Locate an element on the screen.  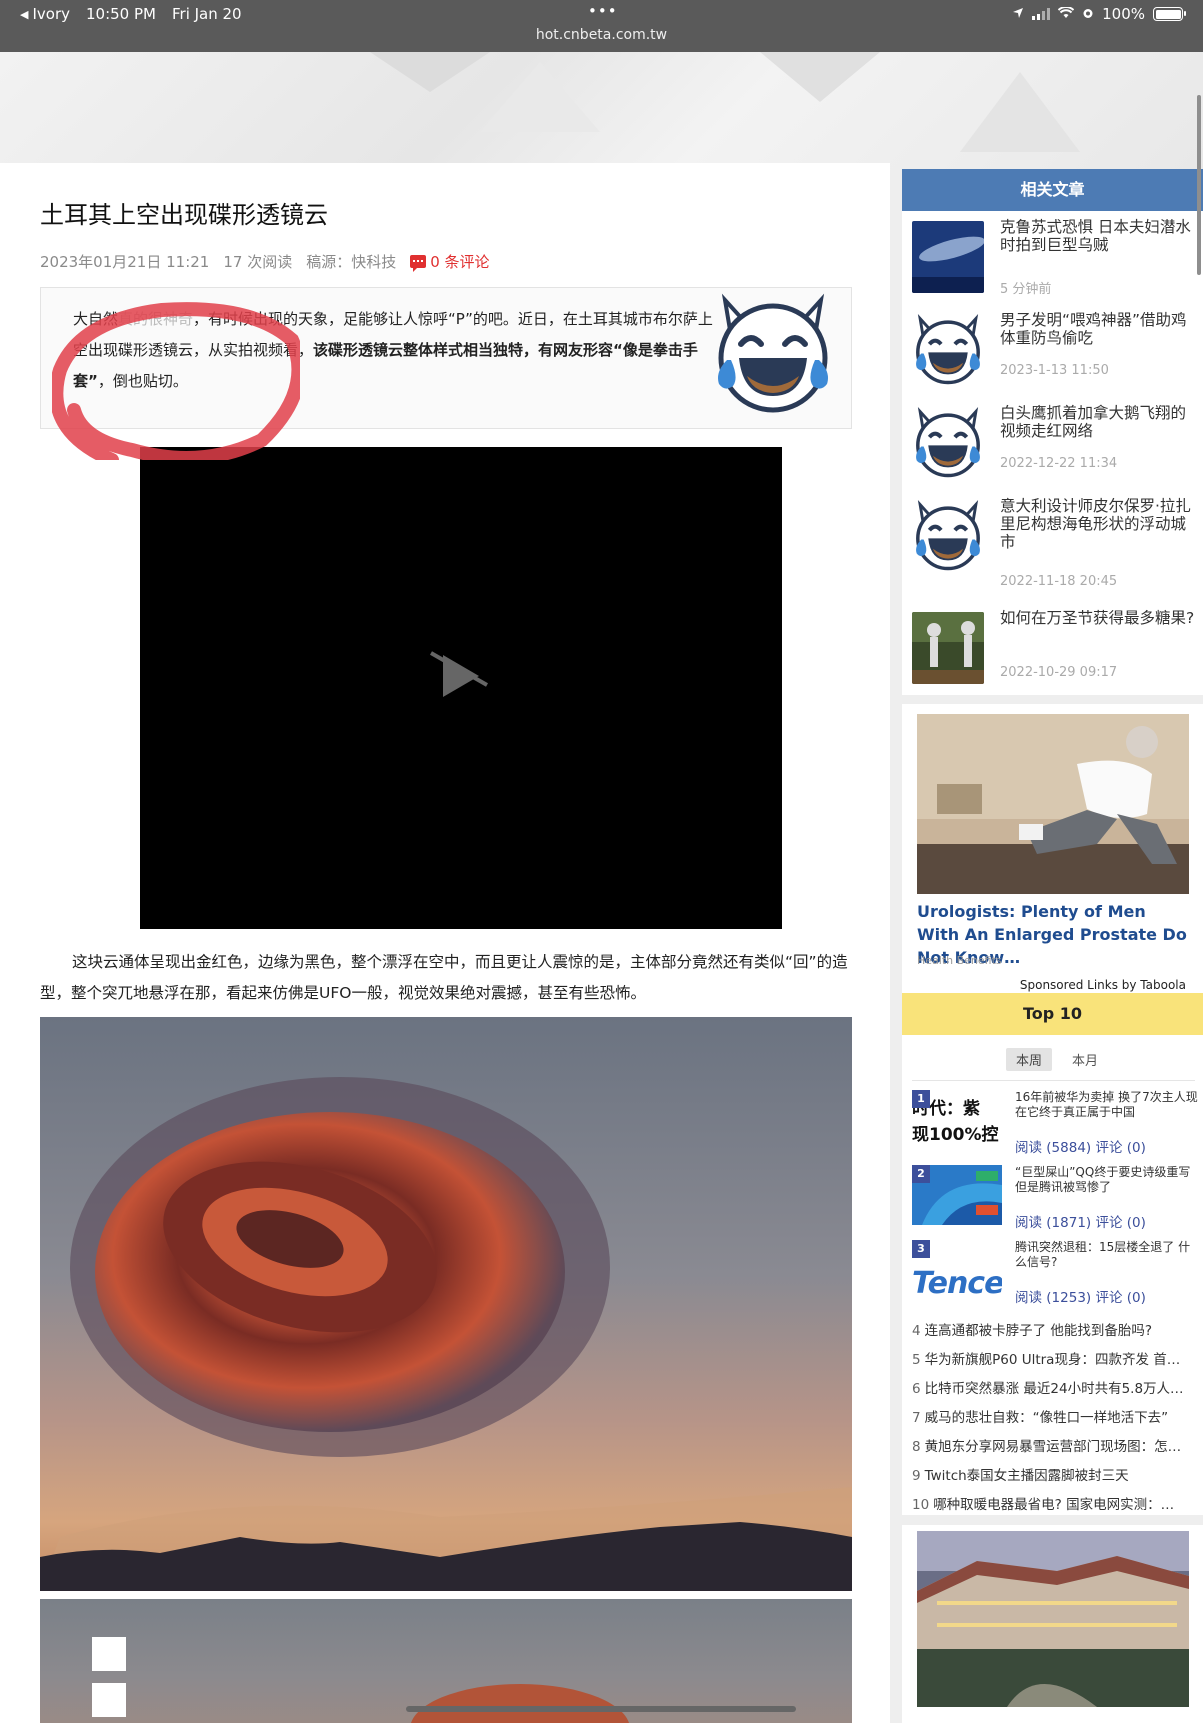
related-date: 2022-12-22 11:34 is located at coordinates (1059, 463).